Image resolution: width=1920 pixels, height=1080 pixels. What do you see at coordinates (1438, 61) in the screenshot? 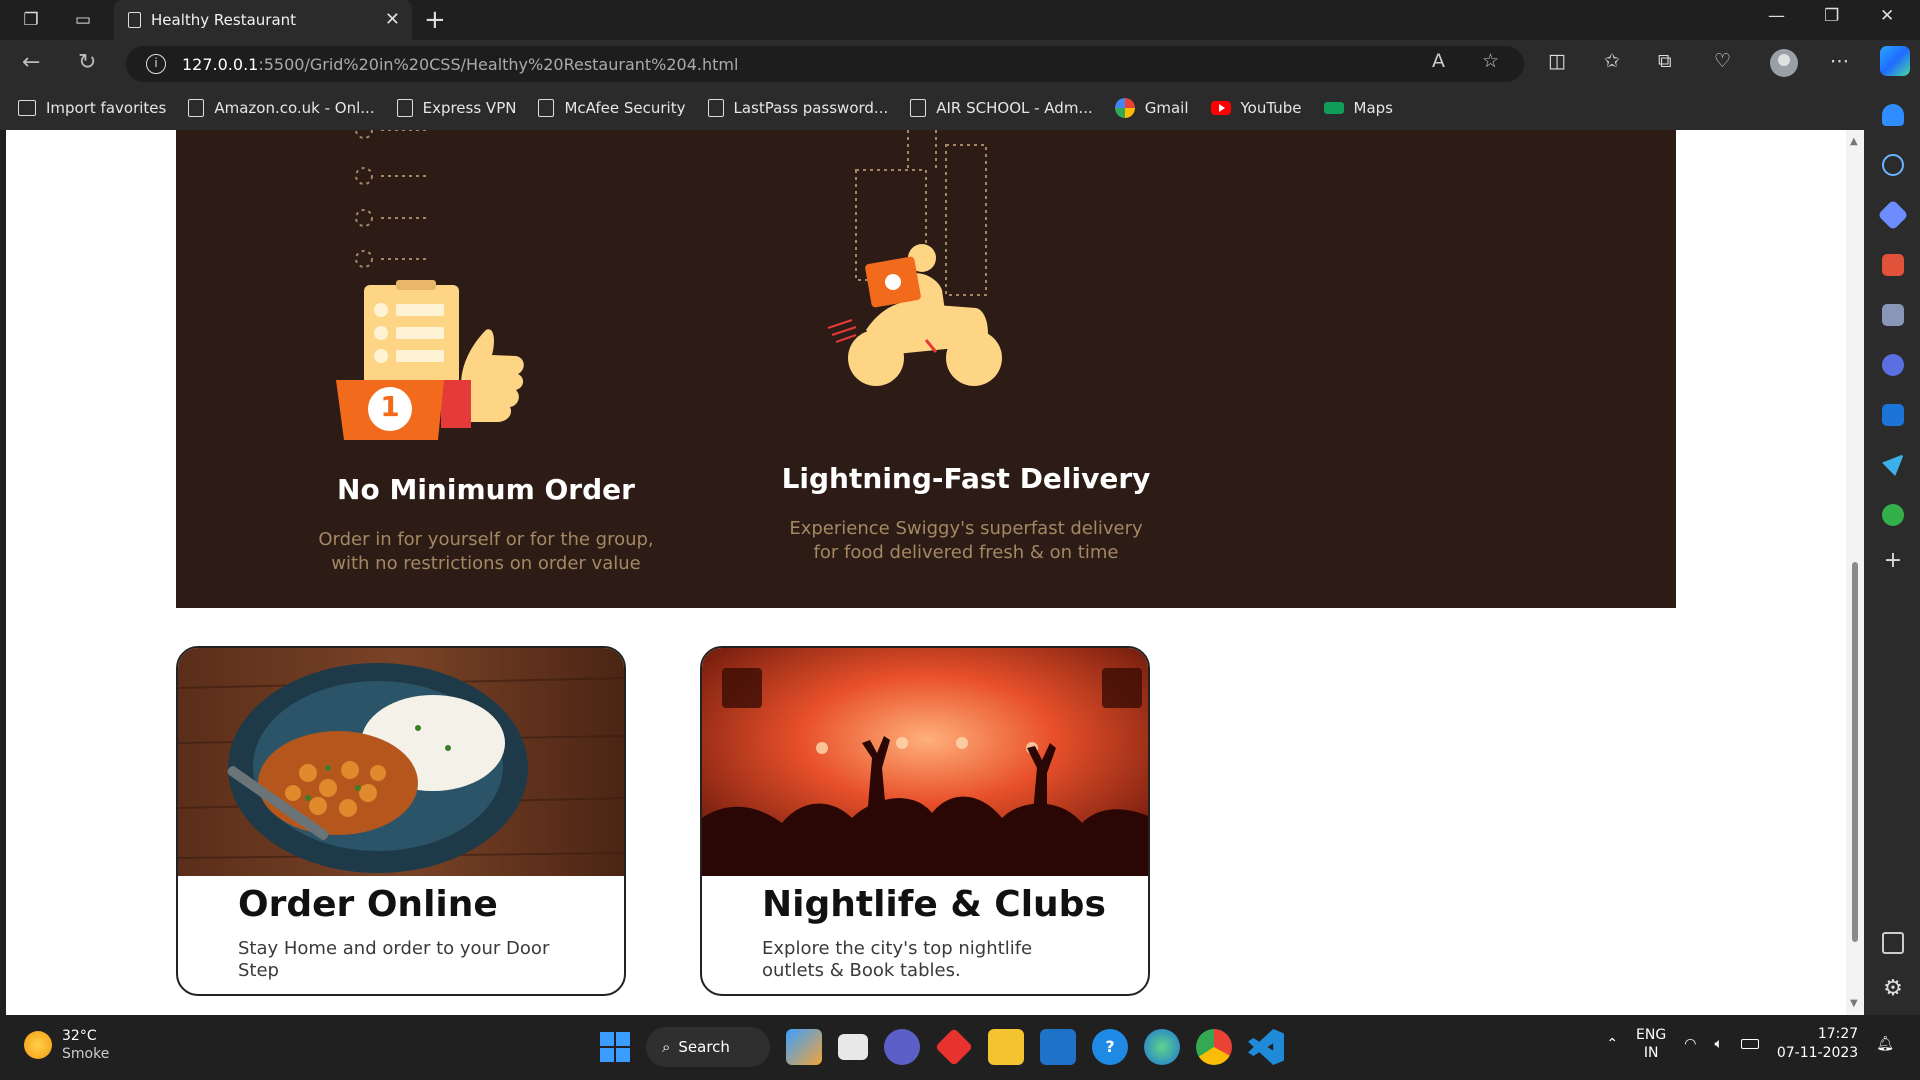
I see `read-aloud-icon: A` at bounding box center [1438, 61].